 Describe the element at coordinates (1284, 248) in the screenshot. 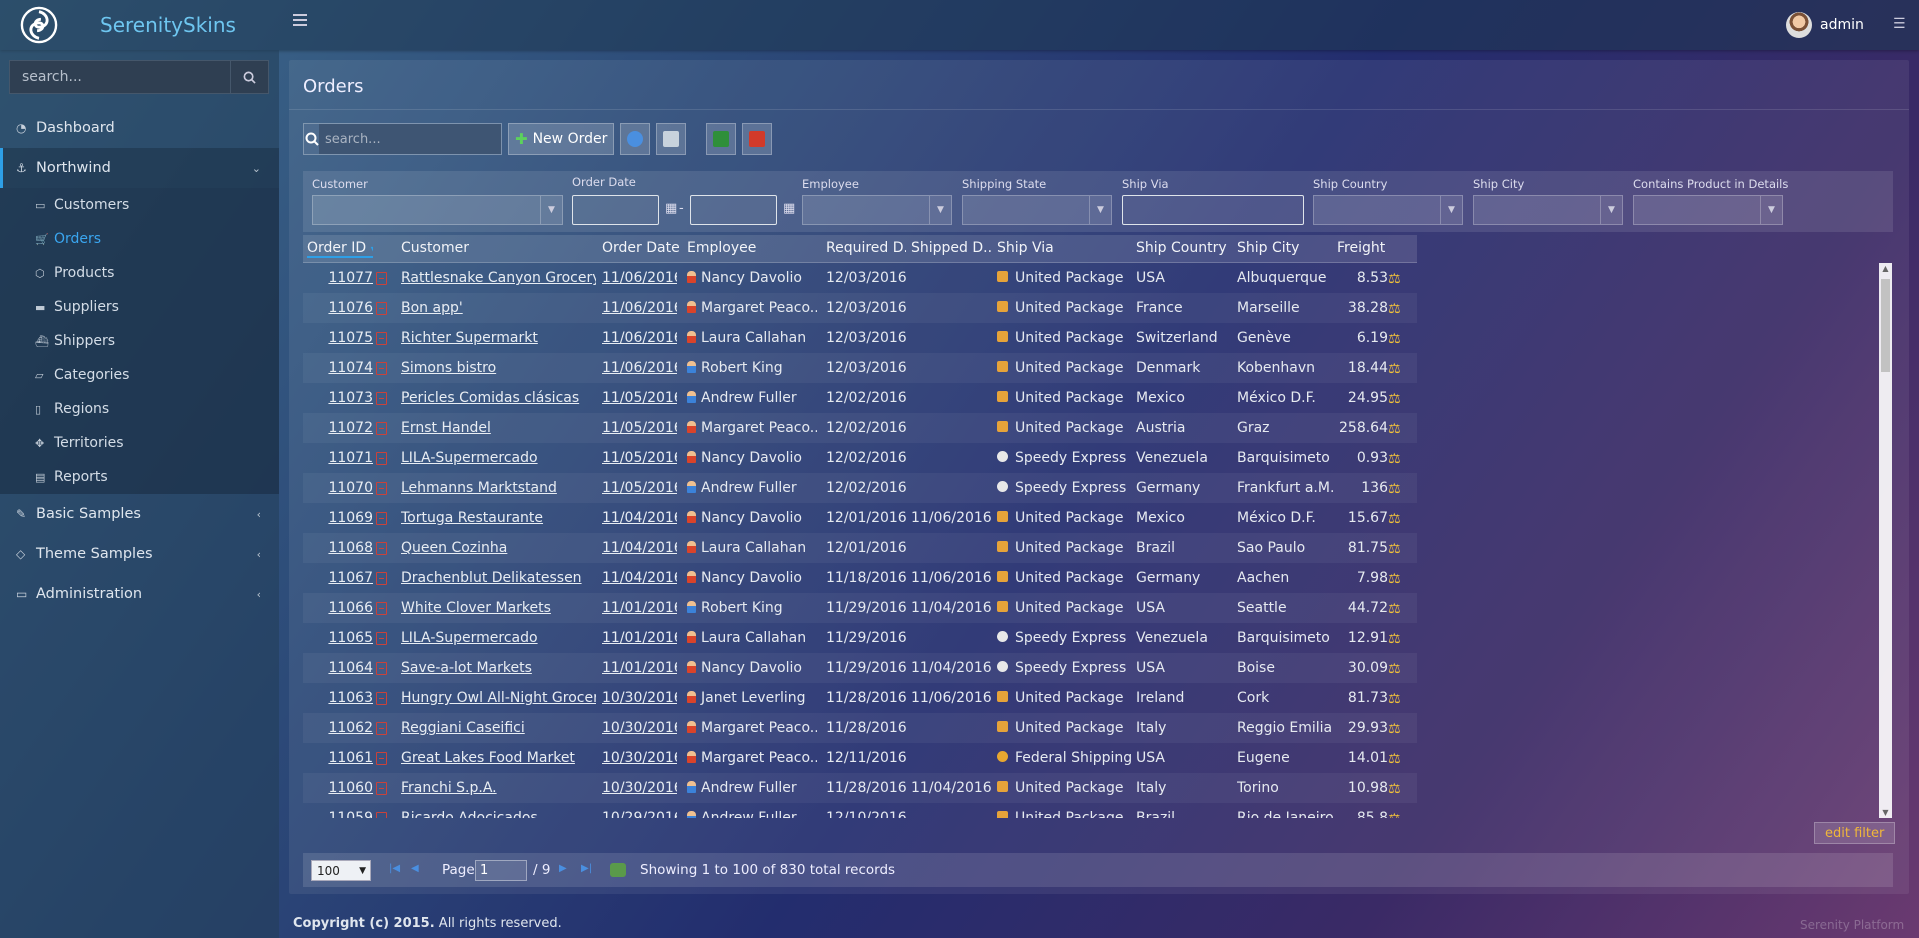

I see `column-header-ship-city: Ship City` at that location.